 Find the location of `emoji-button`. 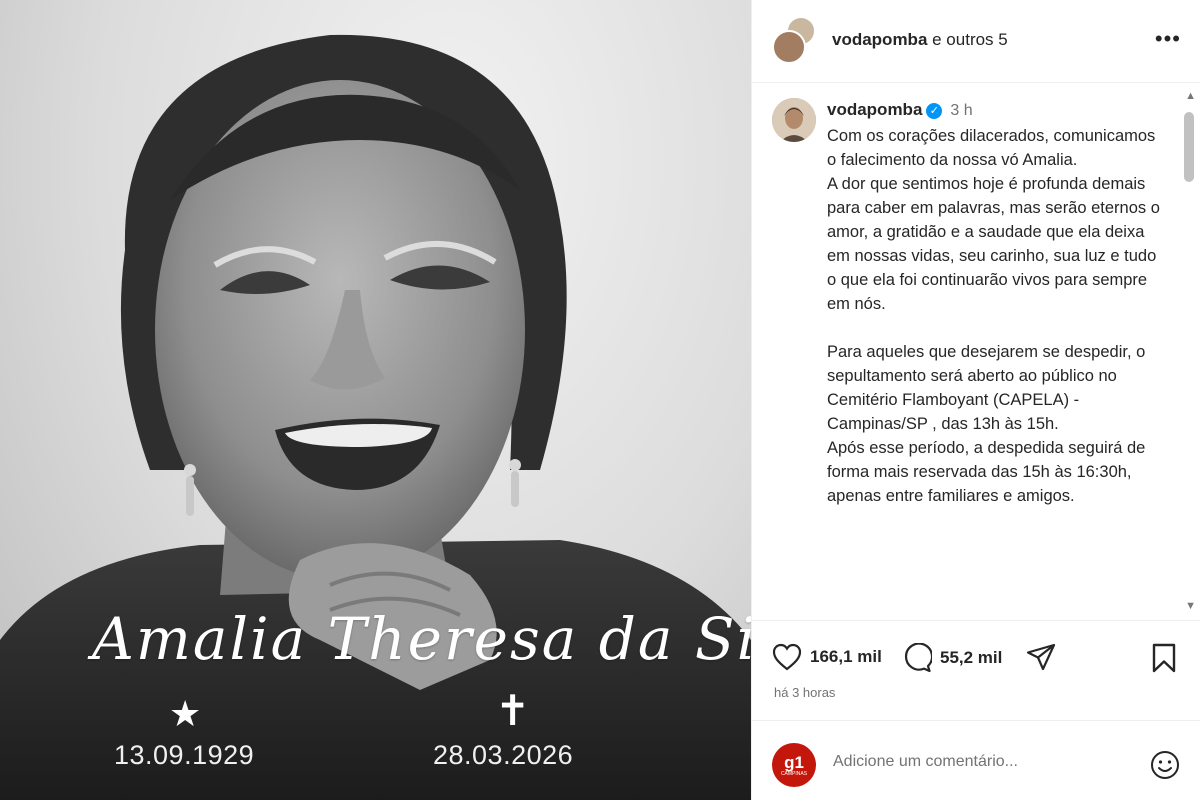

emoji-button is located at coordinates (1165, 765).